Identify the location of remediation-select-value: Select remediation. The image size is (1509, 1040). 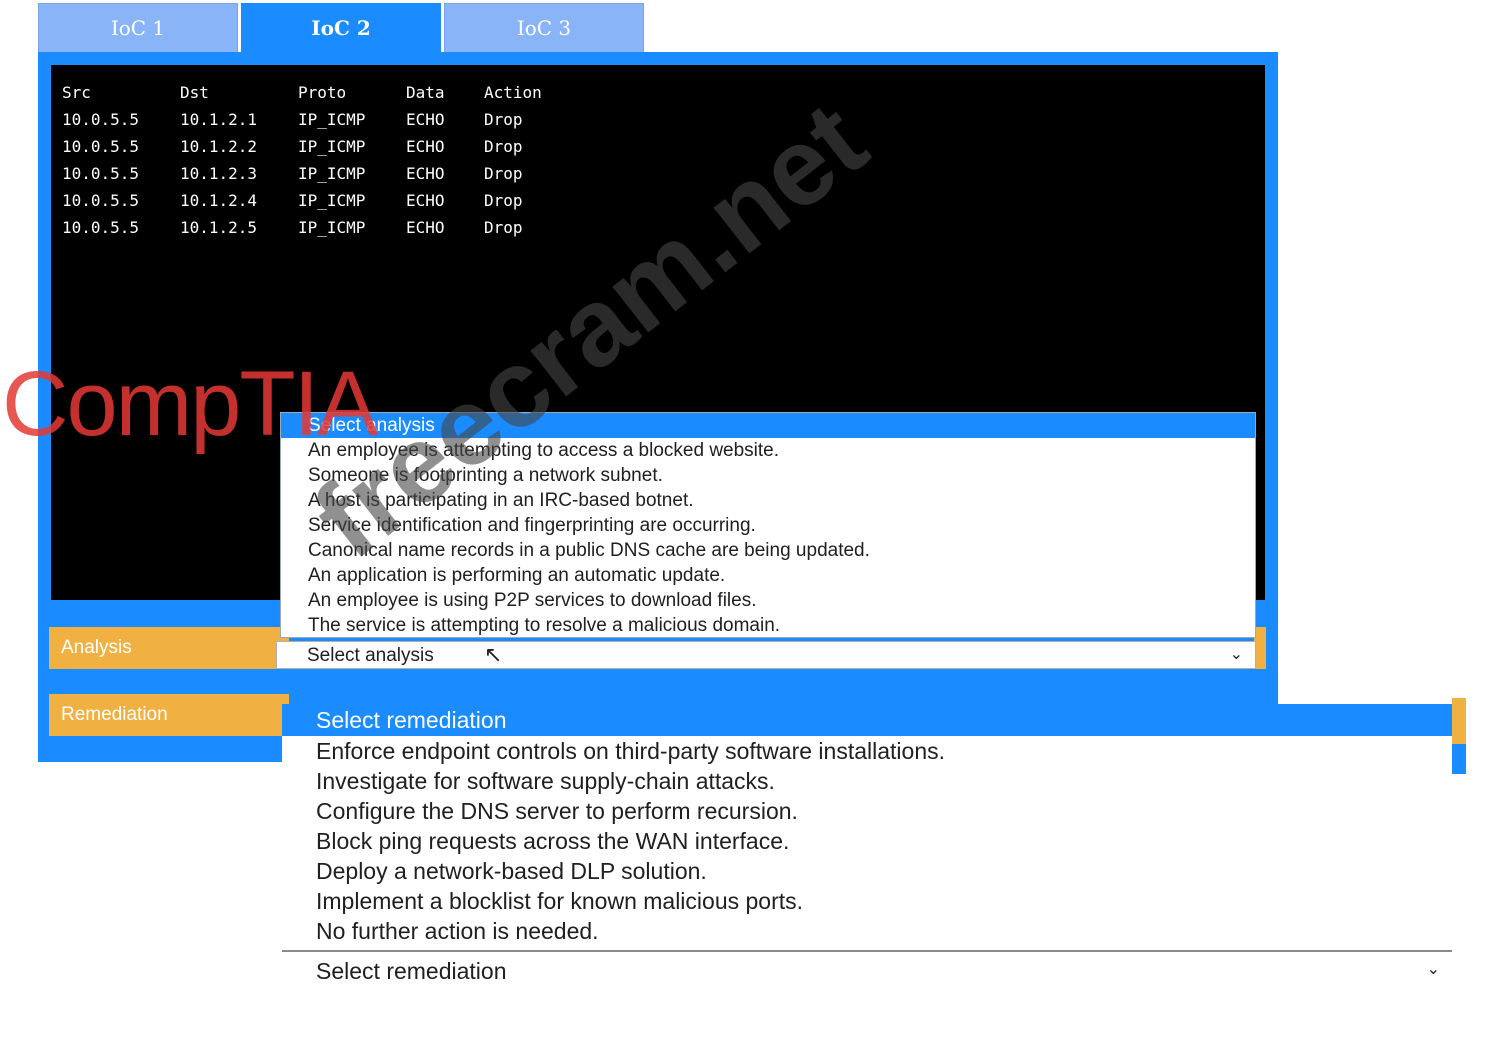
(411, 971).